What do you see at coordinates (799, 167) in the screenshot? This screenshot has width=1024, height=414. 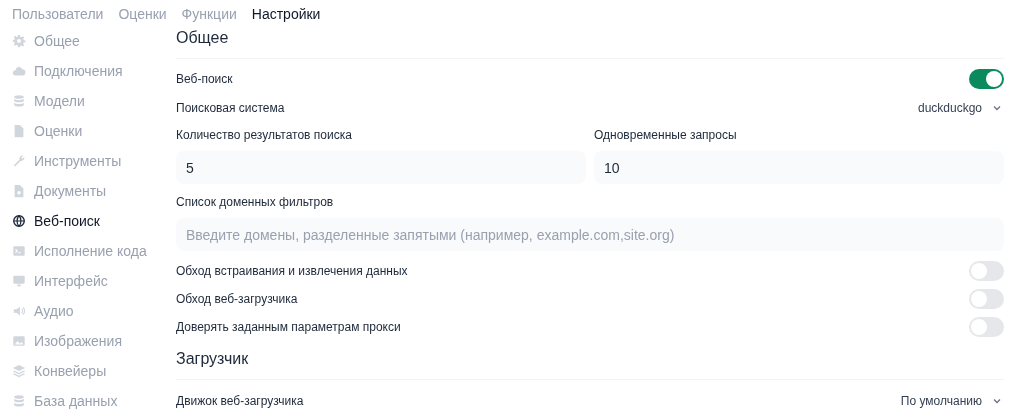 I see `input-field: 10` at bounding box center [799, 167].